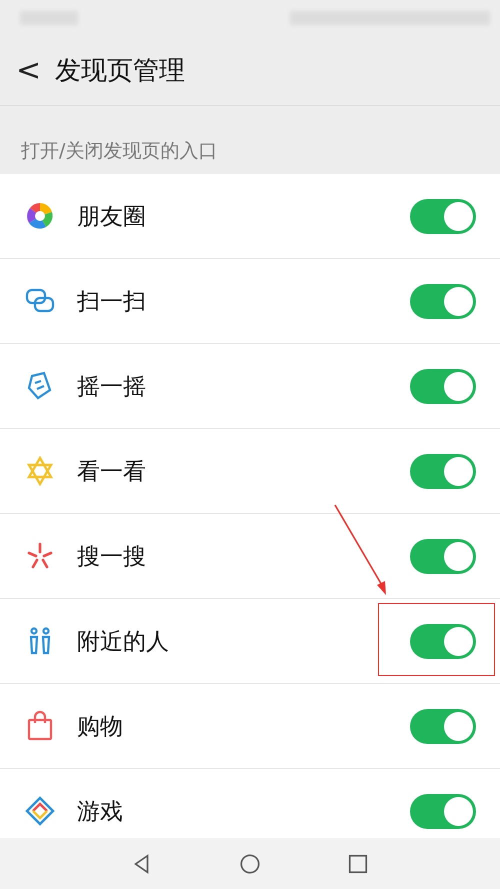  What do you see at coordinates (112, 557) in the screenshot?
I see `entry-label: 搜一搜` at bounding box center [112, 557].